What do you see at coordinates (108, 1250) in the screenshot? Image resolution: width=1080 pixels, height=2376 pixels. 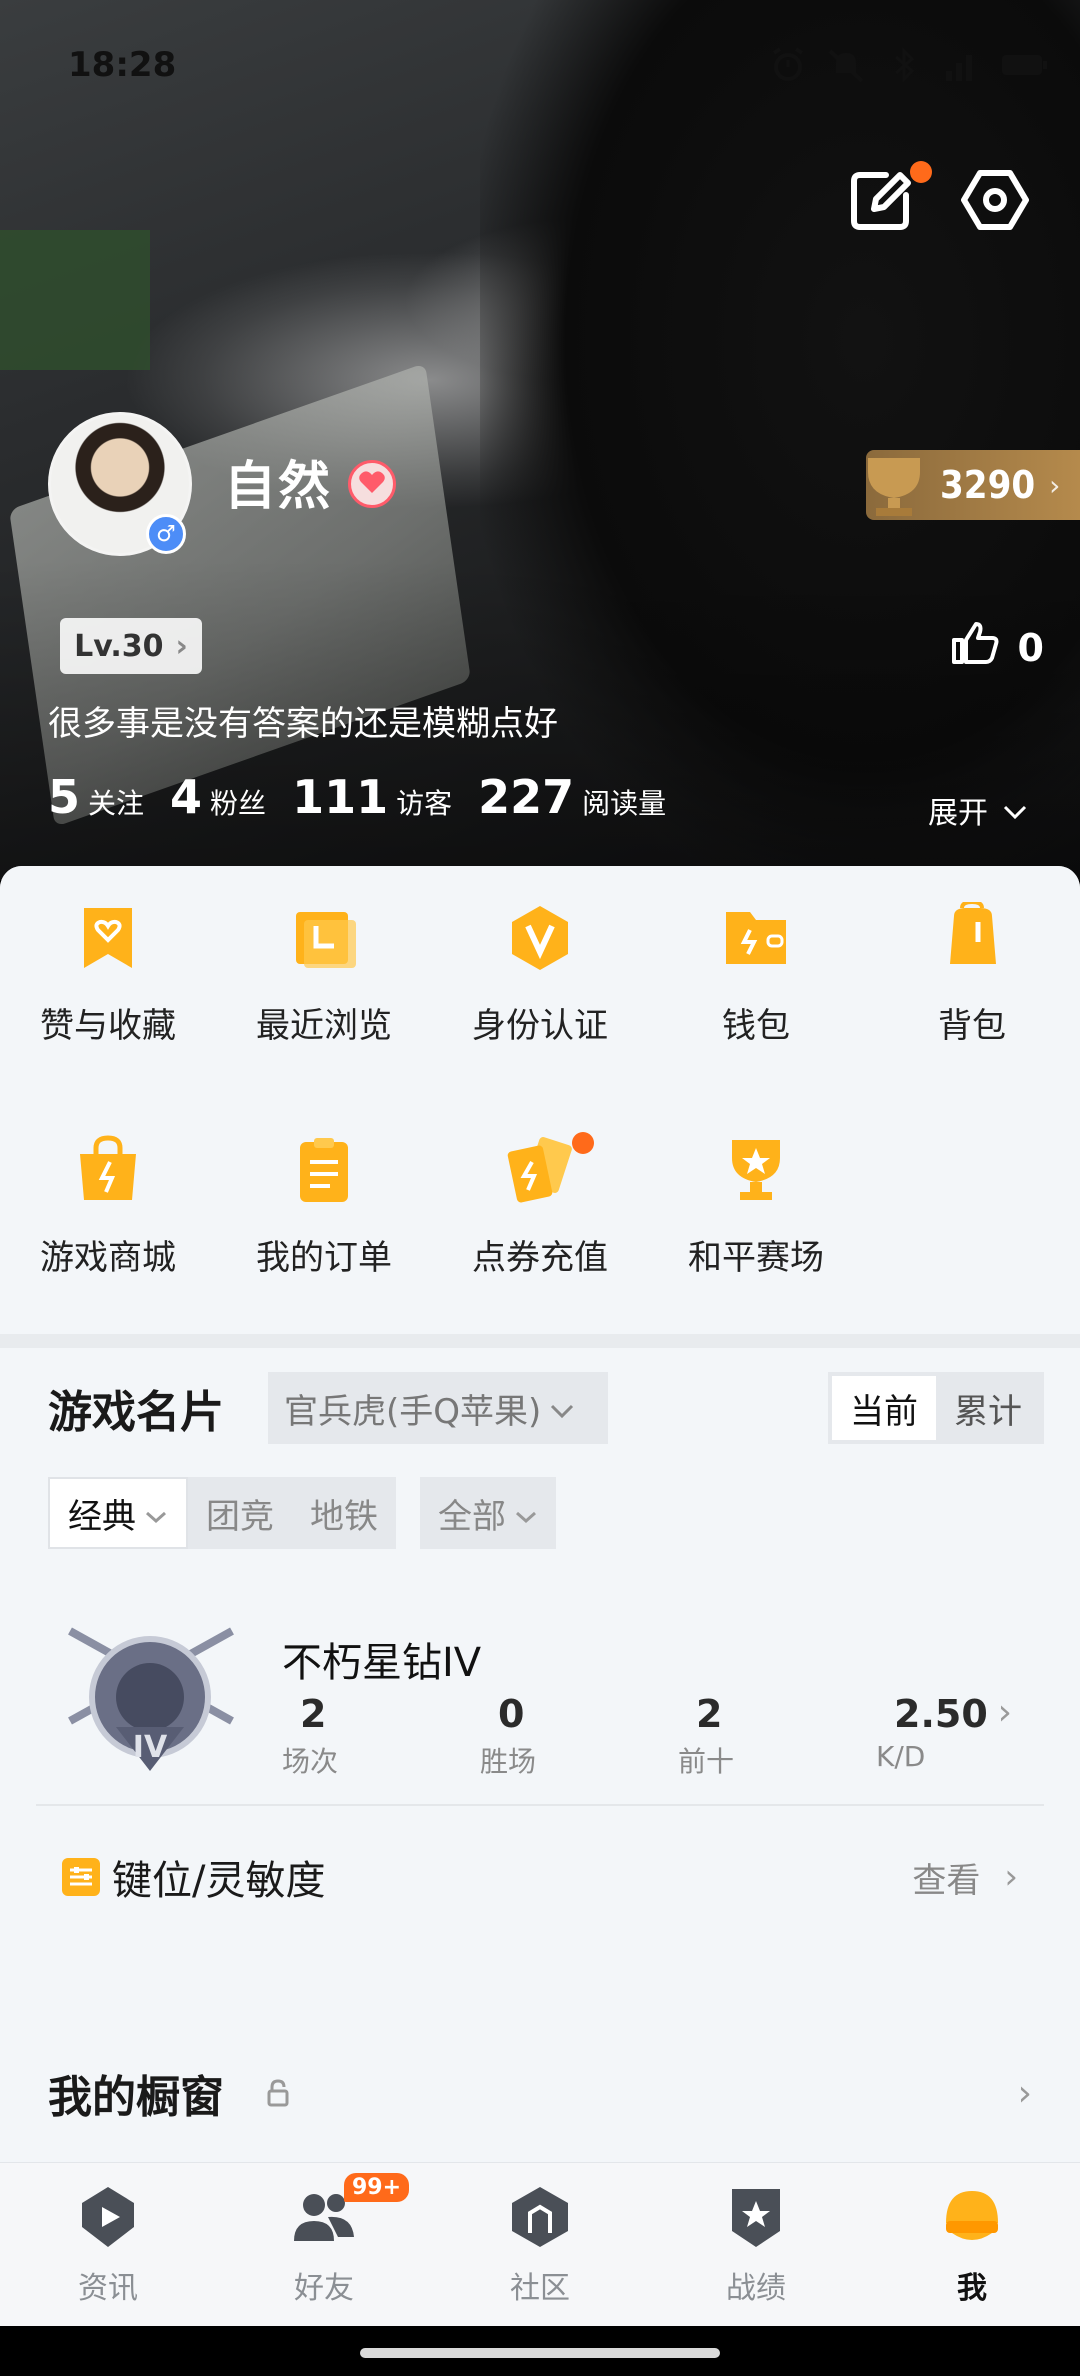 I see `menu-game-store: 游戏商城` at bounding box center [108, 1250].